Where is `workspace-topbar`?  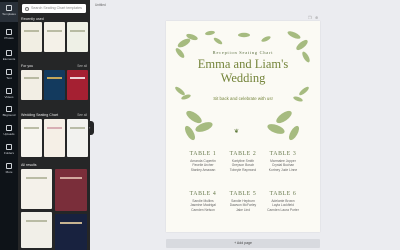
workspace-topbar is located at coordinates (245, 5).